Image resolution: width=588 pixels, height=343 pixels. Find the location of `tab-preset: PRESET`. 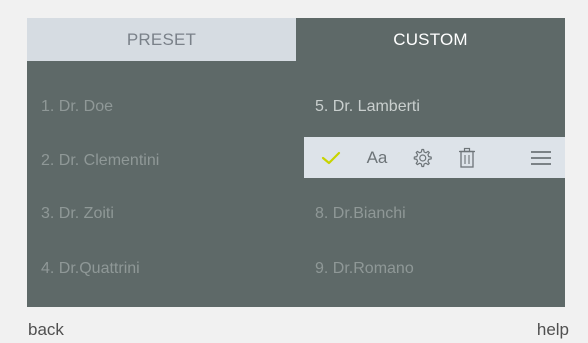

tab-preset: PRESET is located at coordinates (161, 39).